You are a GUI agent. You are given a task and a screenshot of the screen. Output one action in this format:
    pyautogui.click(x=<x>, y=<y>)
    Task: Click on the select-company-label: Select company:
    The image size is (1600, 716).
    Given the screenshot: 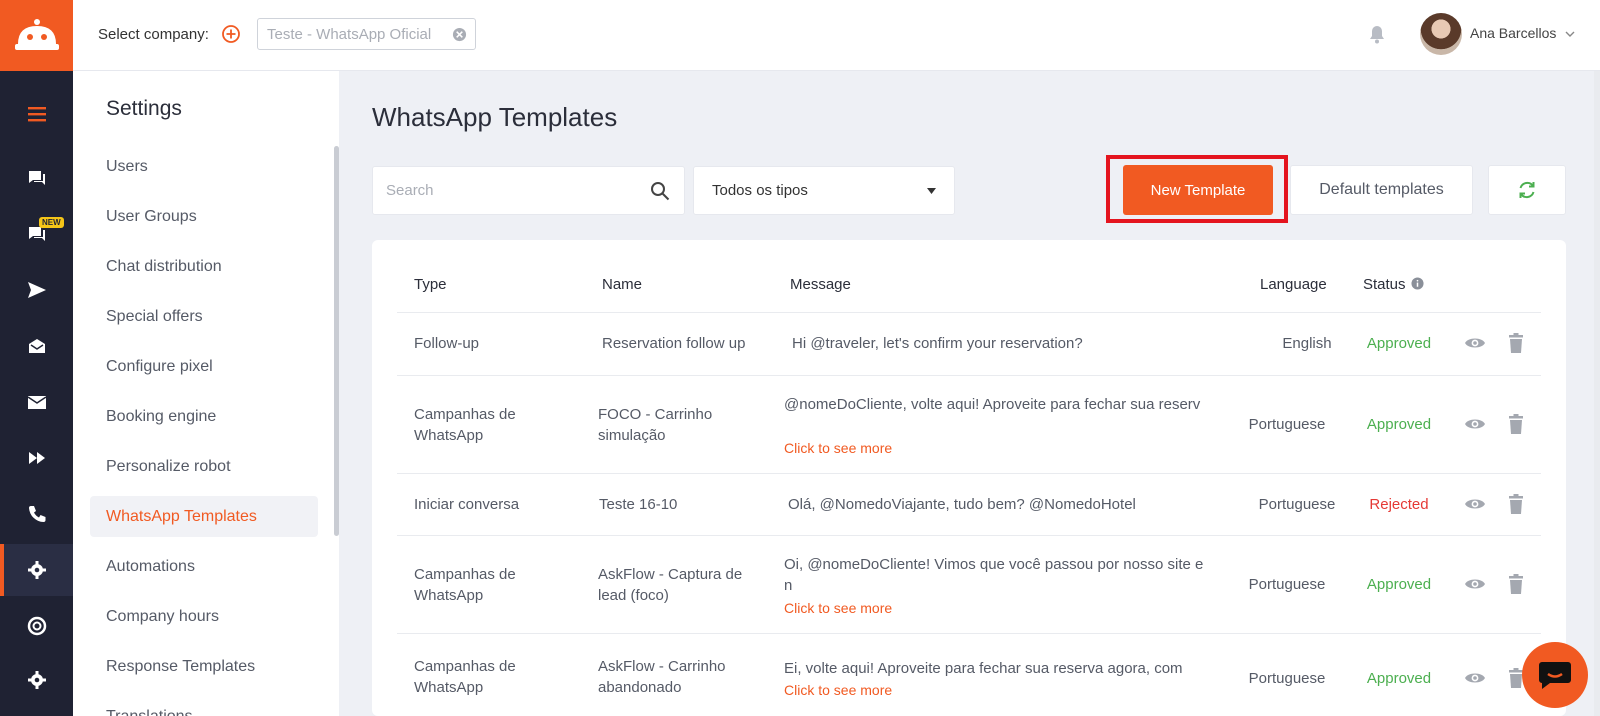 What is the action you would take?
    pyautogui.click(x=153, y=34)
    